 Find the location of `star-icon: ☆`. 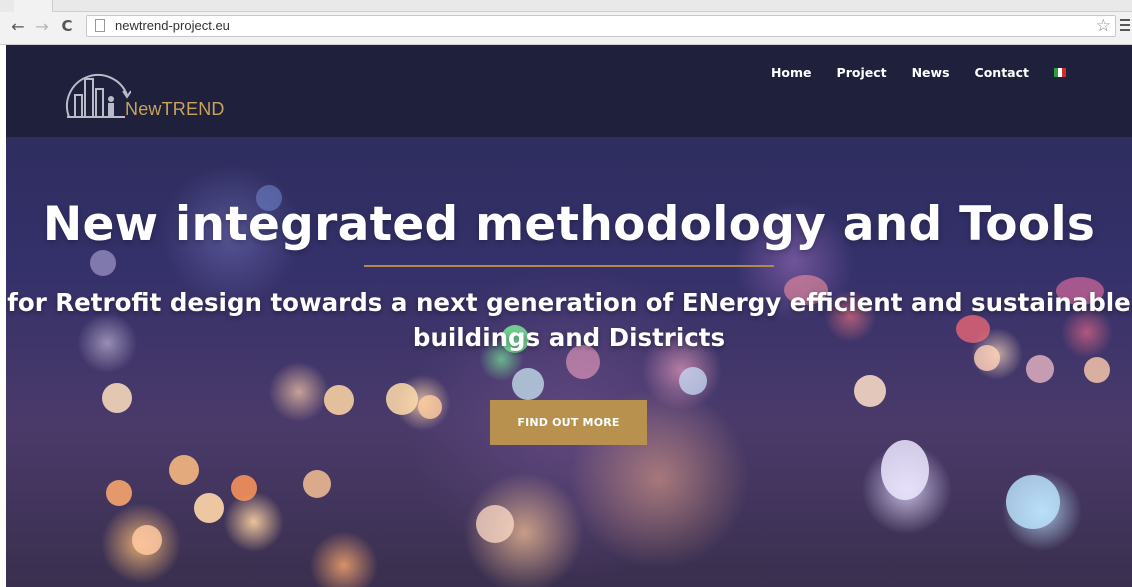

star-icon: ☆ is located at coordinates (1103, 26).